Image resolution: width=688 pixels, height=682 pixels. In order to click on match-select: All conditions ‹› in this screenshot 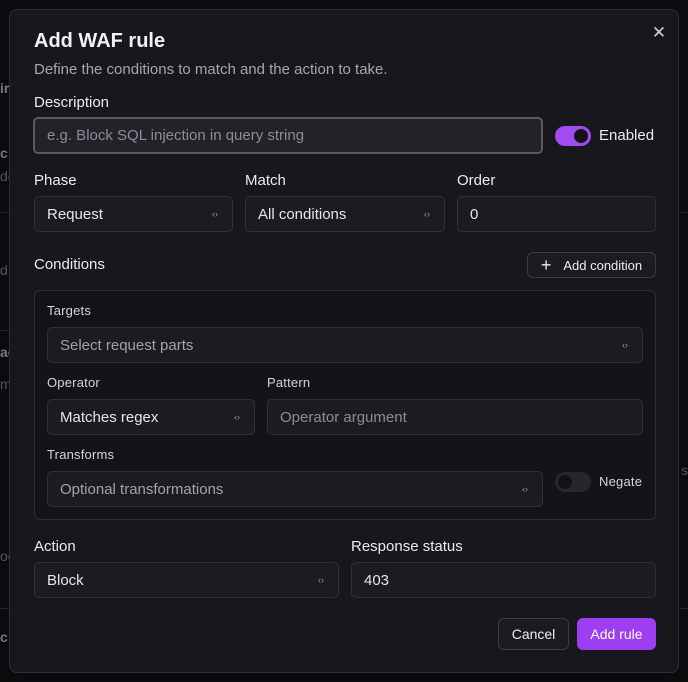, I will do `click(345, 214)`.